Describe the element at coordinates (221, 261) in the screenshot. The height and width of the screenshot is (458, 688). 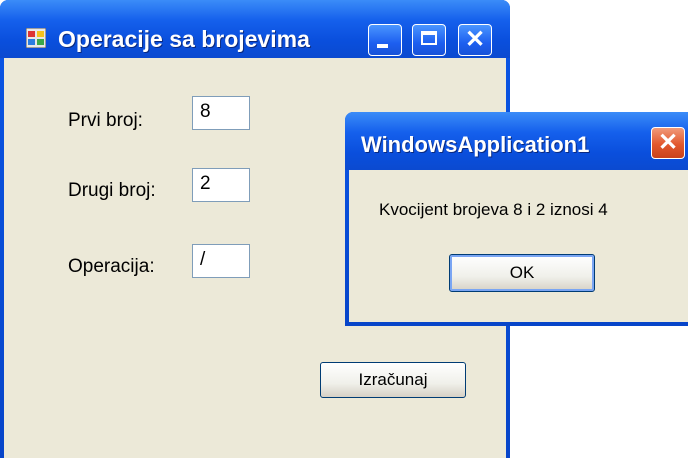
I see `operation-input: /` at that location.